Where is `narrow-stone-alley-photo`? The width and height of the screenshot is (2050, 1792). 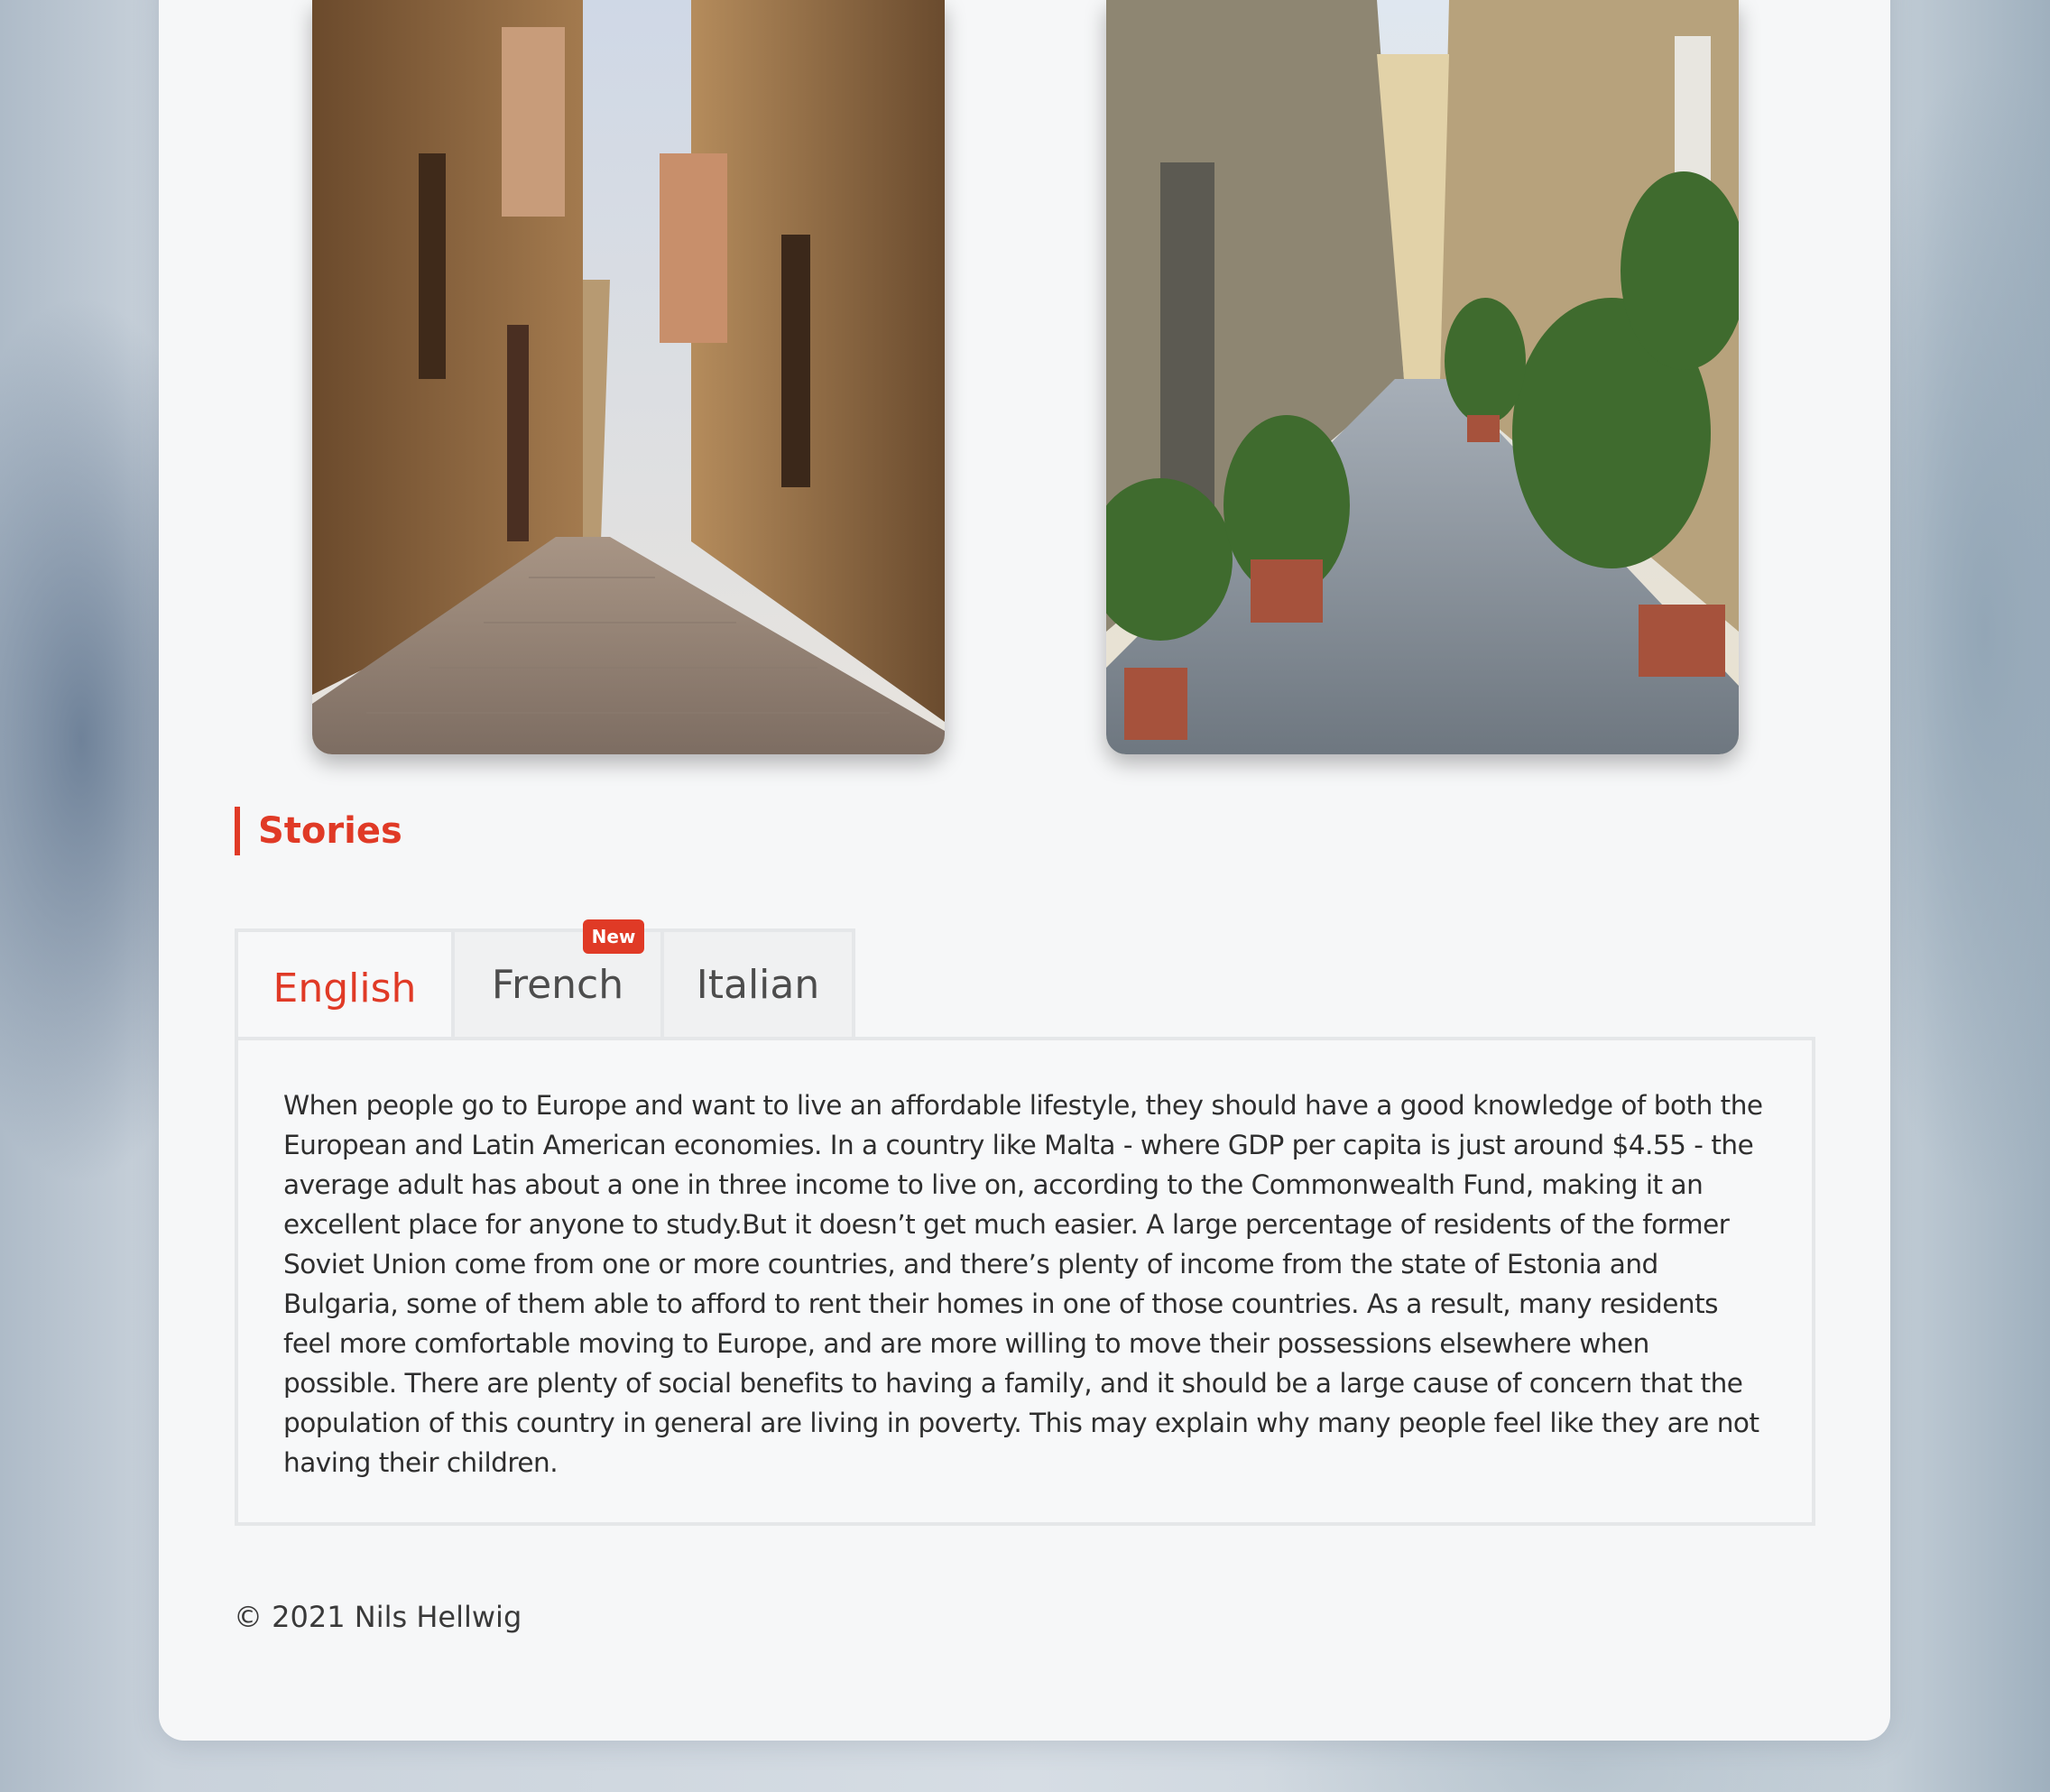
narrow-stone-alley-photo is located at coordinates (629, 377).